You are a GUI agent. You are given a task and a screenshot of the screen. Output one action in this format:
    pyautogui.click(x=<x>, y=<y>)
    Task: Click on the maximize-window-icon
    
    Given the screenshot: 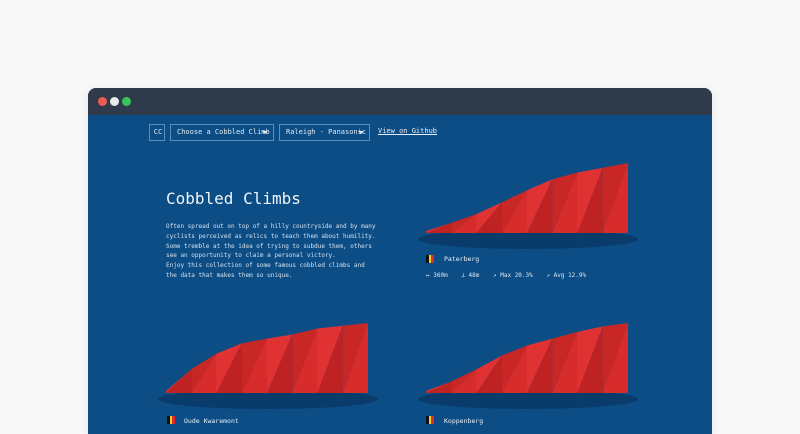 What is the action you would take?
    pyautogui.click(x=126, y=101)
    